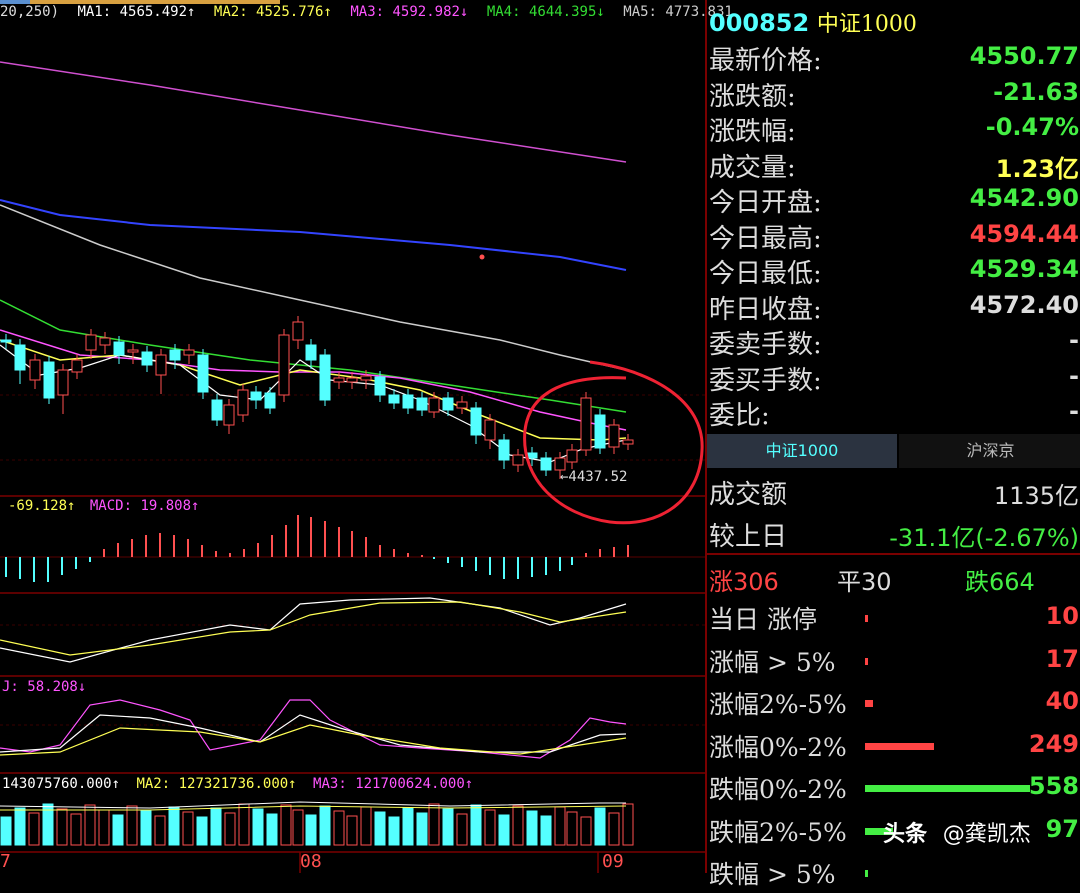 The image size is (1080, 893). What do you see at coordinates (989, 451) in the screenshot?
I see `tab-hs-bj: 沪深京` at bounding box center [989, 451].